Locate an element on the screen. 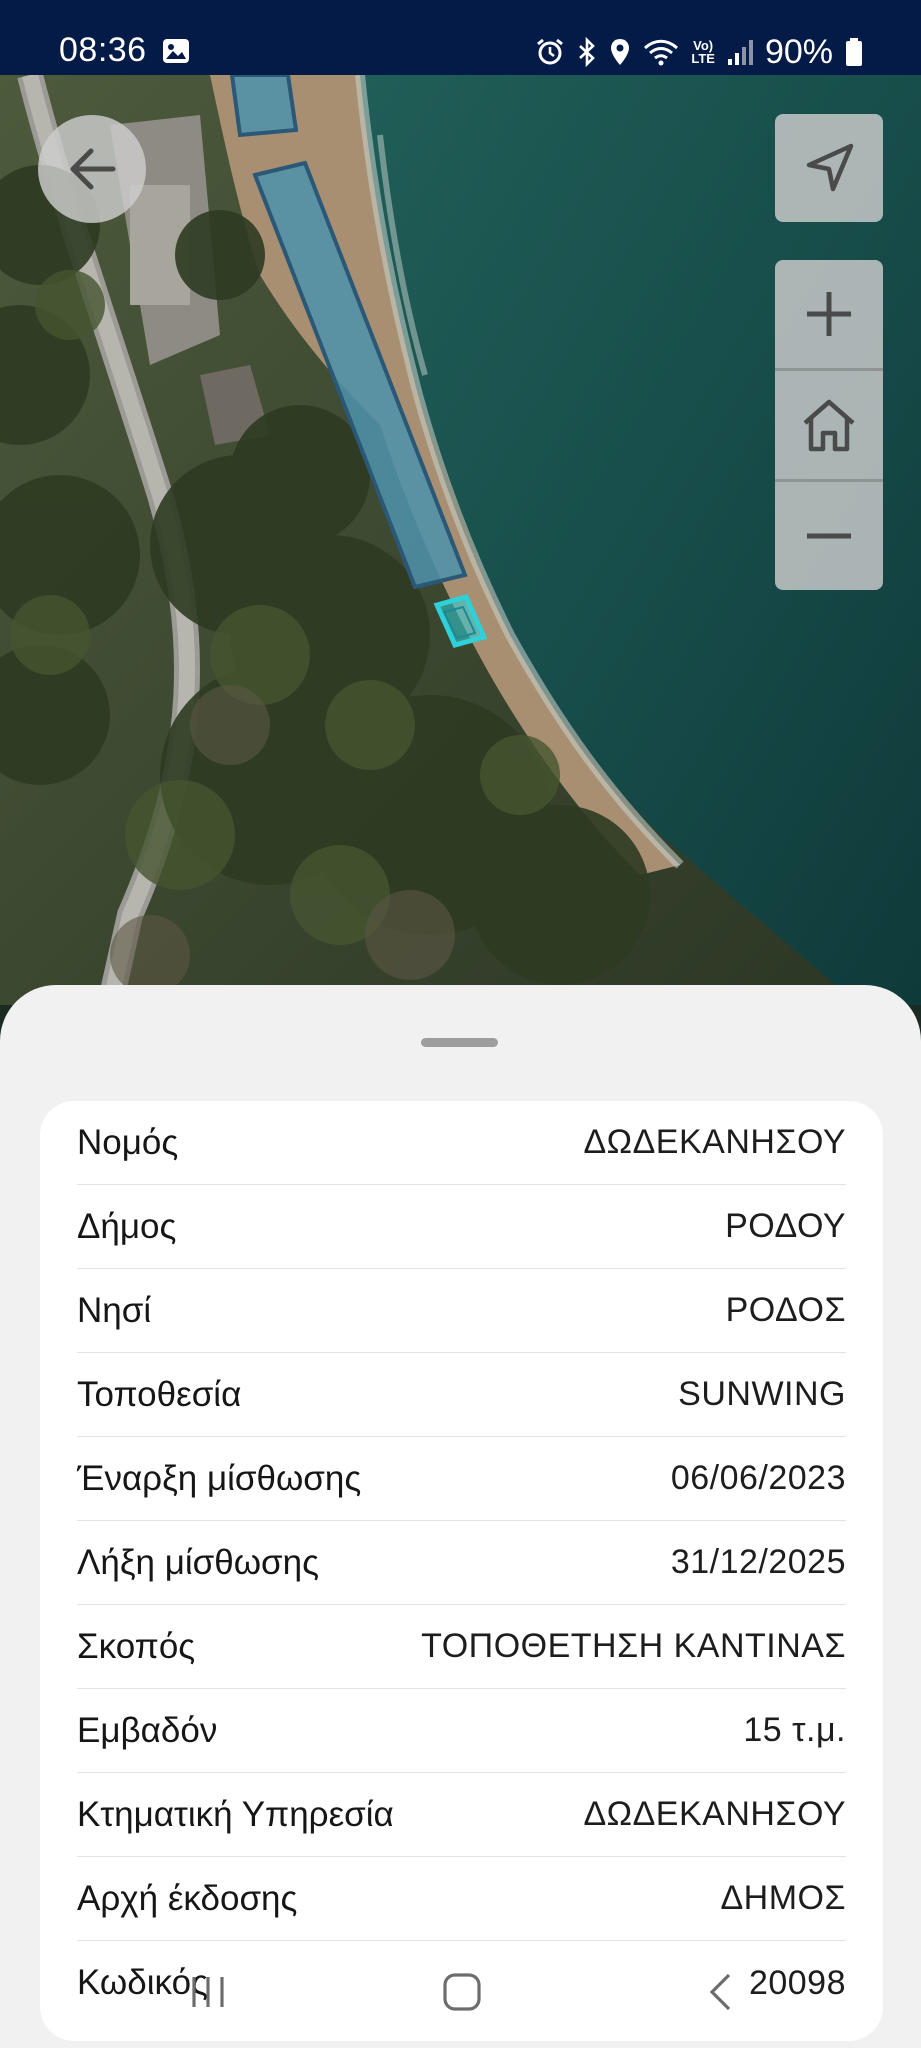 The height and width of the screenshot is (2048, 921). row-label: Νησί is located at coordinates (114, 1310).